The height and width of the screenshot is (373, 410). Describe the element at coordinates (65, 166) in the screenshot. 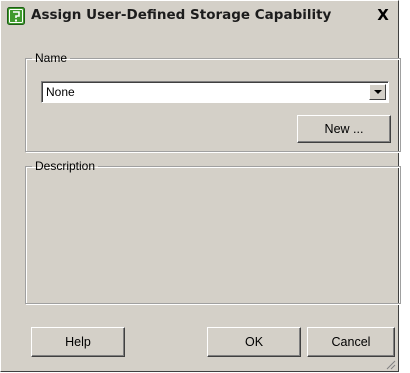

I see `description-group-label: Description` at that location.